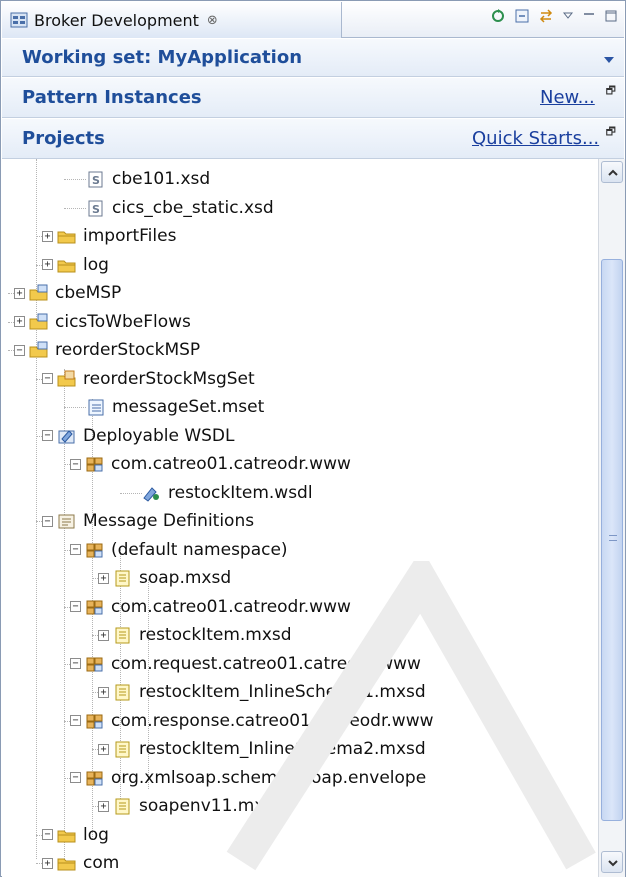 This screenshot has height=878, width=626. What do you see at coordinates (568, 16) in the screenshot?
I see `view-menu-icon` at bounding box center [568, 16].